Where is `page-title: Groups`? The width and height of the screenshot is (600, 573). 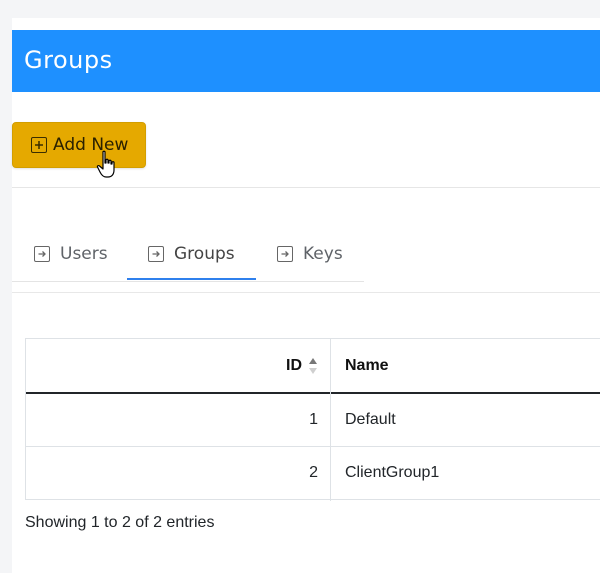
page-title: Groups is located at coordinates (68, 60).